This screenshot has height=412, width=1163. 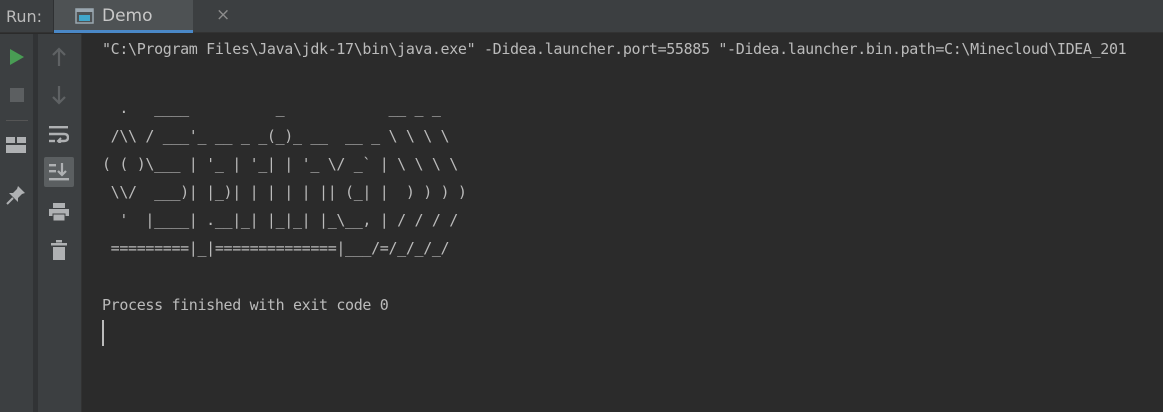 I want to click on console-window-icon, so click(x=84, y=16).